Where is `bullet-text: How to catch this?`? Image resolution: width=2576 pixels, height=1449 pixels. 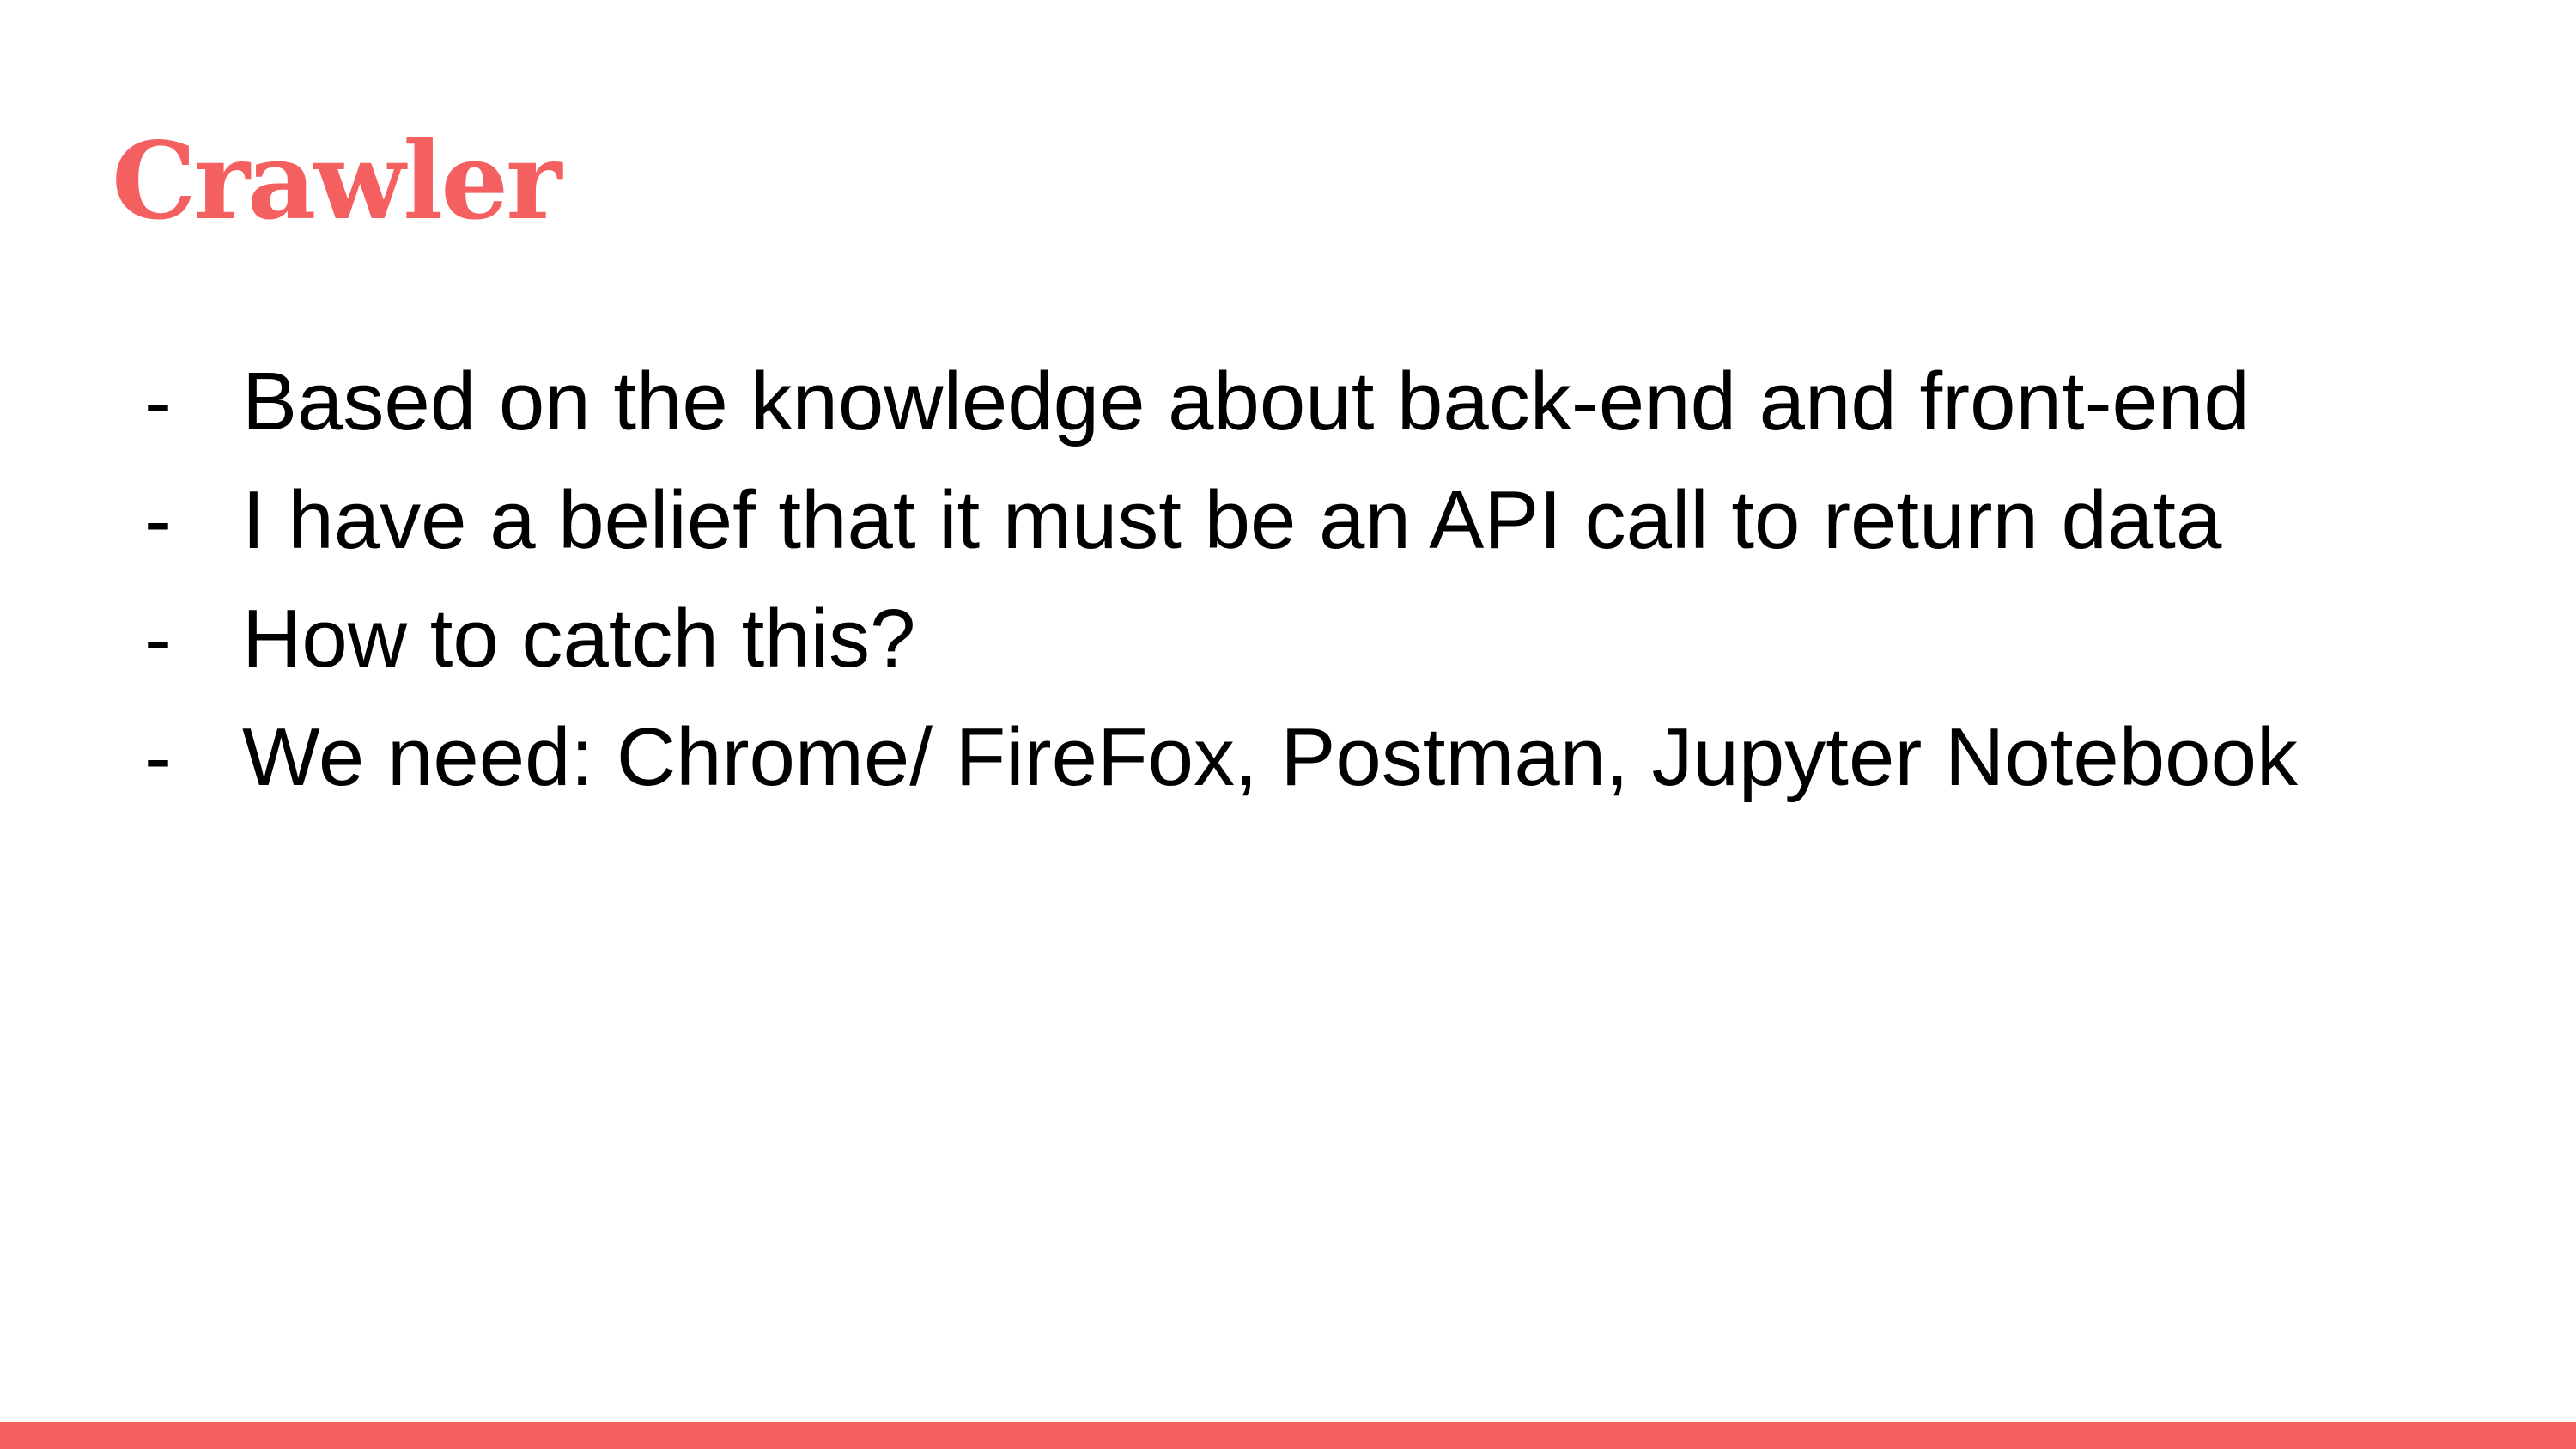 bullet-text: How to catch this? is located at coordinates (579, 639).